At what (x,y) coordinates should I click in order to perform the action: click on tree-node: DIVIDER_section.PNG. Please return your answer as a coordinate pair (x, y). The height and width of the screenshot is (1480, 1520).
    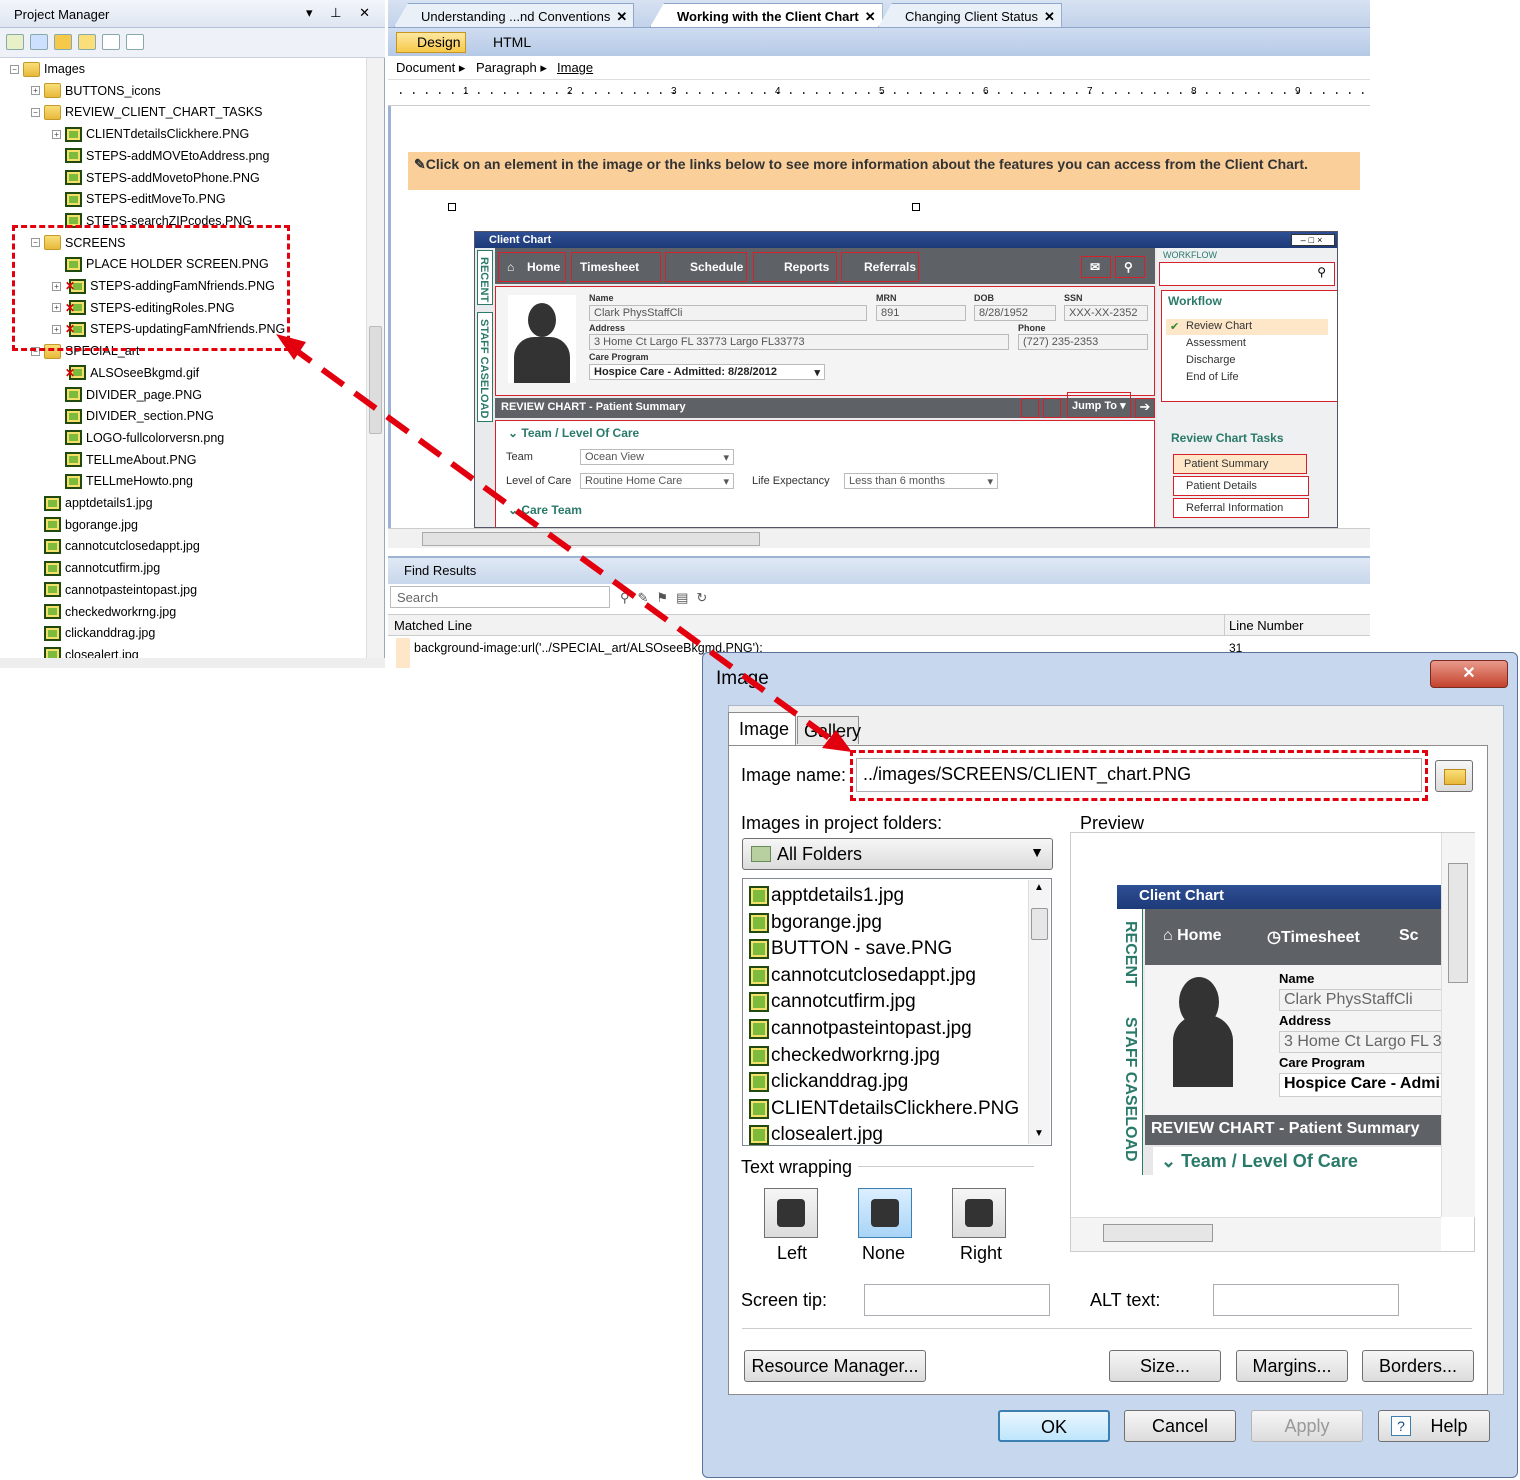
    Looking at the image, I should click on (133, 416).